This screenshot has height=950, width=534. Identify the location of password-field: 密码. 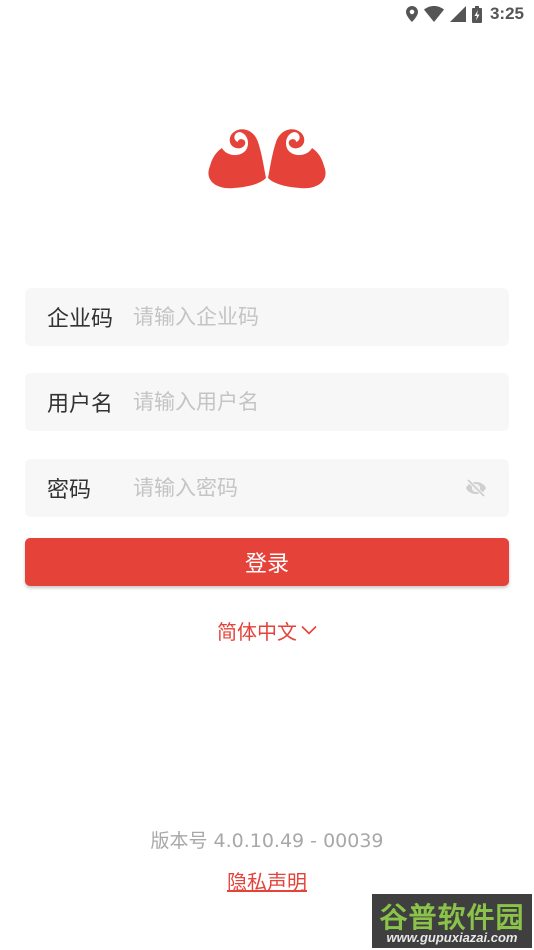
(267, 488).